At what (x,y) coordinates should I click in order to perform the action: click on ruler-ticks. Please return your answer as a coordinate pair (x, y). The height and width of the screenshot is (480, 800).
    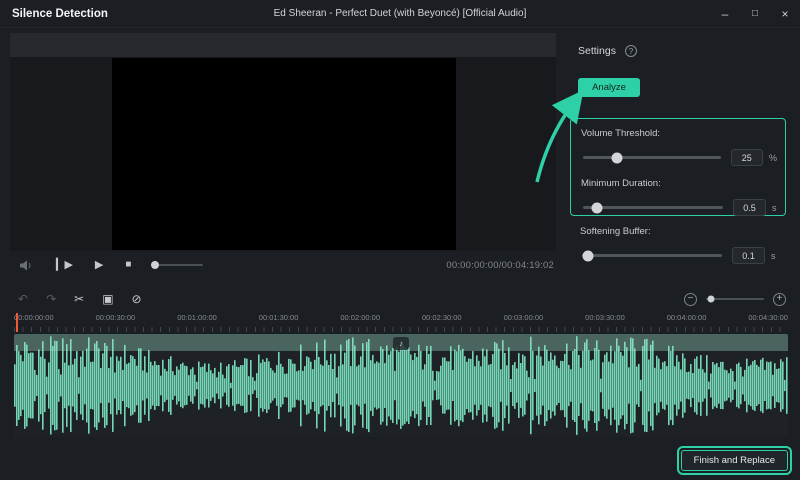
    Looking at the image, I should click on (401, 329).